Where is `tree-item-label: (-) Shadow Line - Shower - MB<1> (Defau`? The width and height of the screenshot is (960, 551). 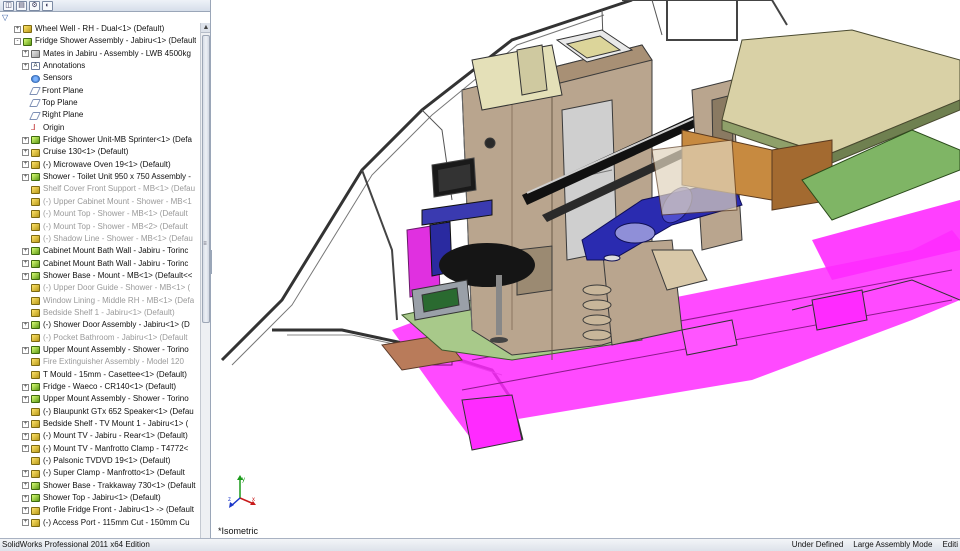
tree-item-label: (-) Shadow Line - Shower - MB<1> (Defau is located at coordinates (118, 238).